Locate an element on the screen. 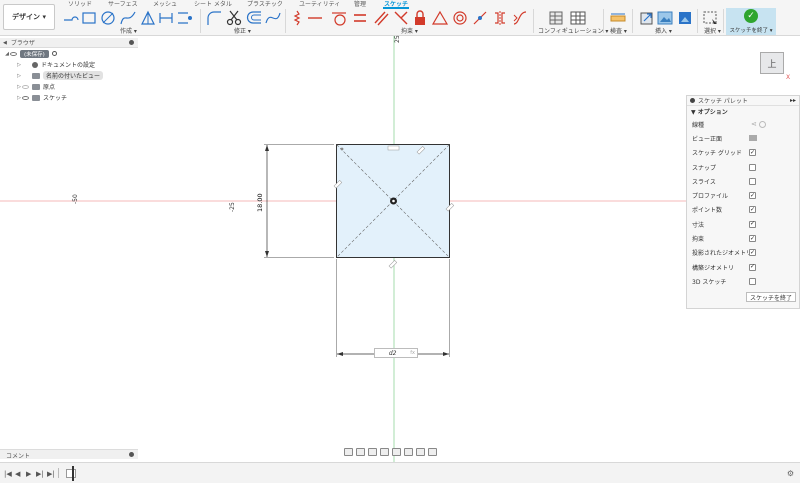  option-projected-geometry: 投影されたジオメトリ is located at coordinates (743, 253).